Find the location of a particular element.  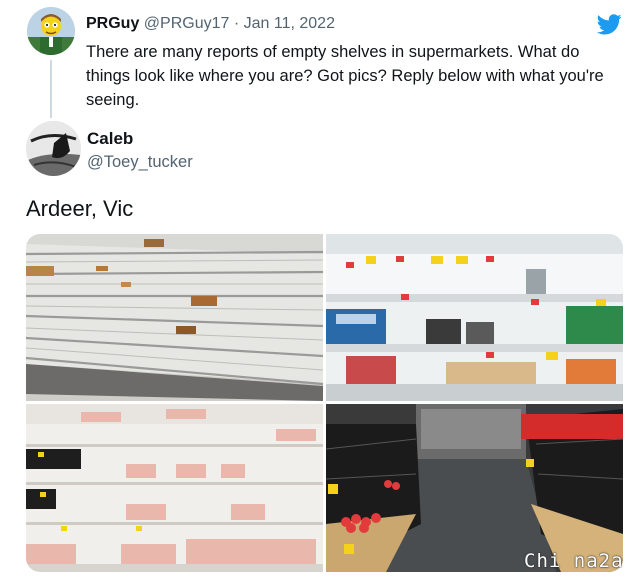

photo-empty-bread-shelves is located at coordinates (174, 317).